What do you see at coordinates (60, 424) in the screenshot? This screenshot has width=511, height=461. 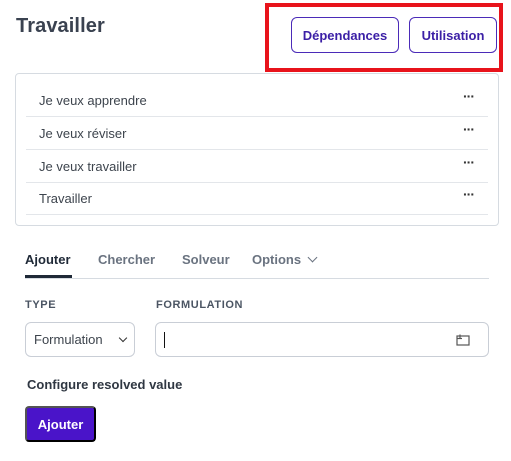 I see `add-button: Ajouter` at bounding box center [60, 424].